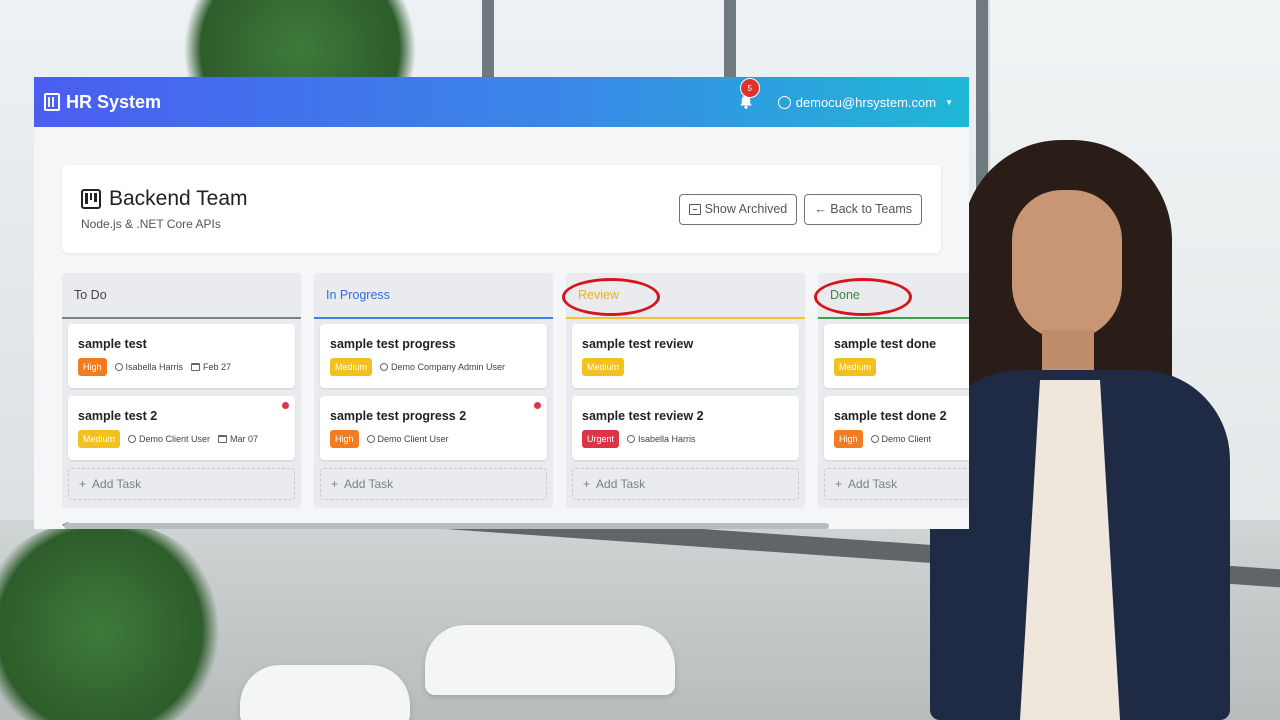  Describe the element at coordinates (896, 356) in the screenshot. I see `task-card: sample test done Medium` at that location.